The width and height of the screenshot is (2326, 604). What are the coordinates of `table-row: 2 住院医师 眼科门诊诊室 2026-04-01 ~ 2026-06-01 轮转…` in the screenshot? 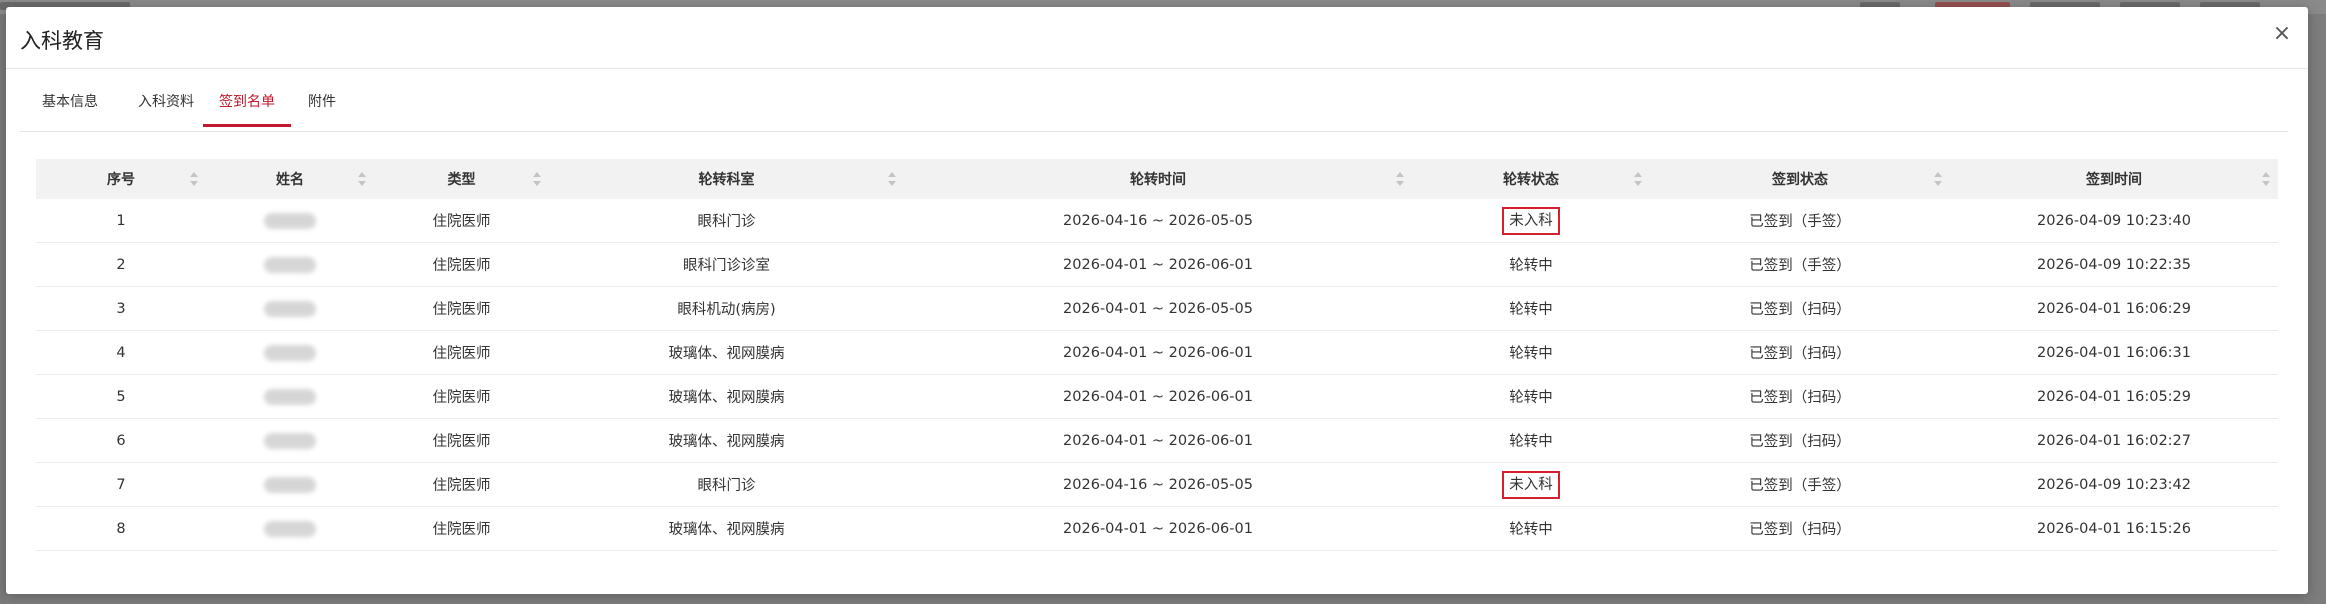 It's located at (1157, 265).